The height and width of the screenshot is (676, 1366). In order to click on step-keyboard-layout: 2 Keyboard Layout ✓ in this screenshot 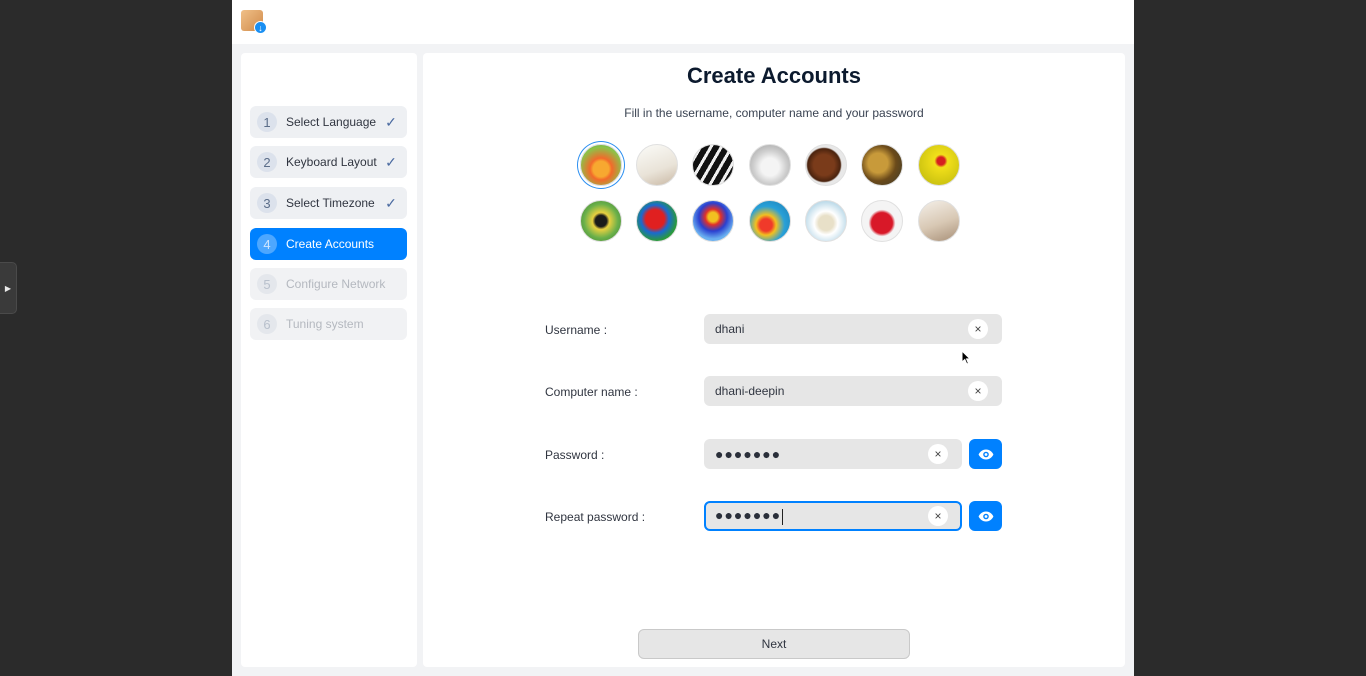, I will do `click(328, 162)`.